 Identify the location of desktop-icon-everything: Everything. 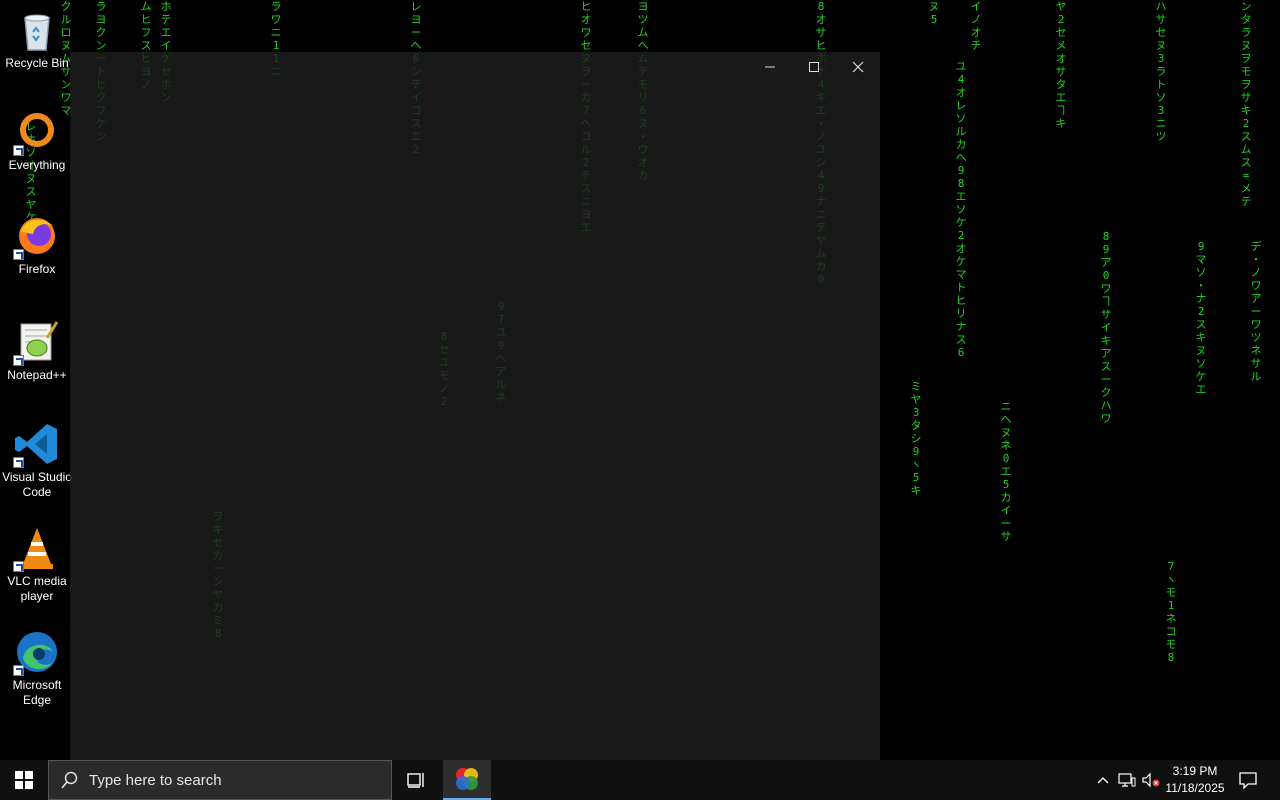
(37, 140).